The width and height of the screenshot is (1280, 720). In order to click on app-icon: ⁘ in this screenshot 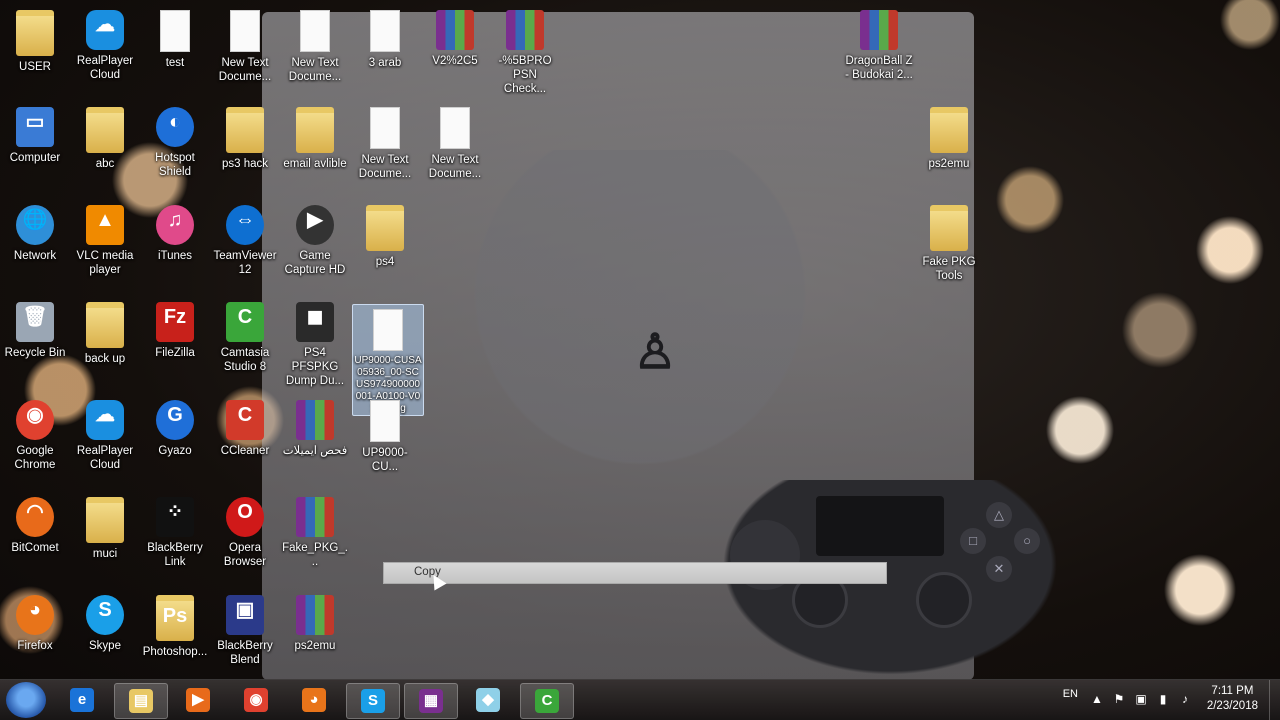, I will do `click(175, 517)`.